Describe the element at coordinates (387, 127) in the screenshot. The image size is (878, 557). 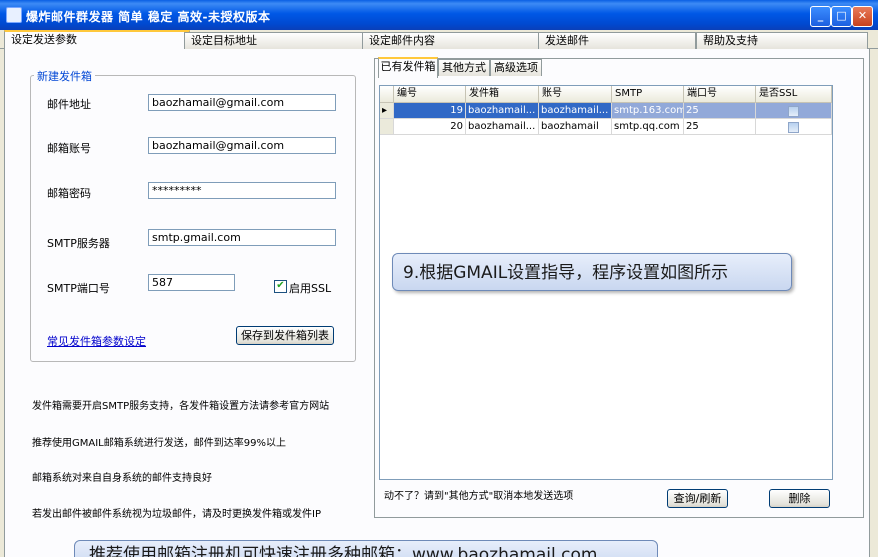
I see `row-indicator` at that location.